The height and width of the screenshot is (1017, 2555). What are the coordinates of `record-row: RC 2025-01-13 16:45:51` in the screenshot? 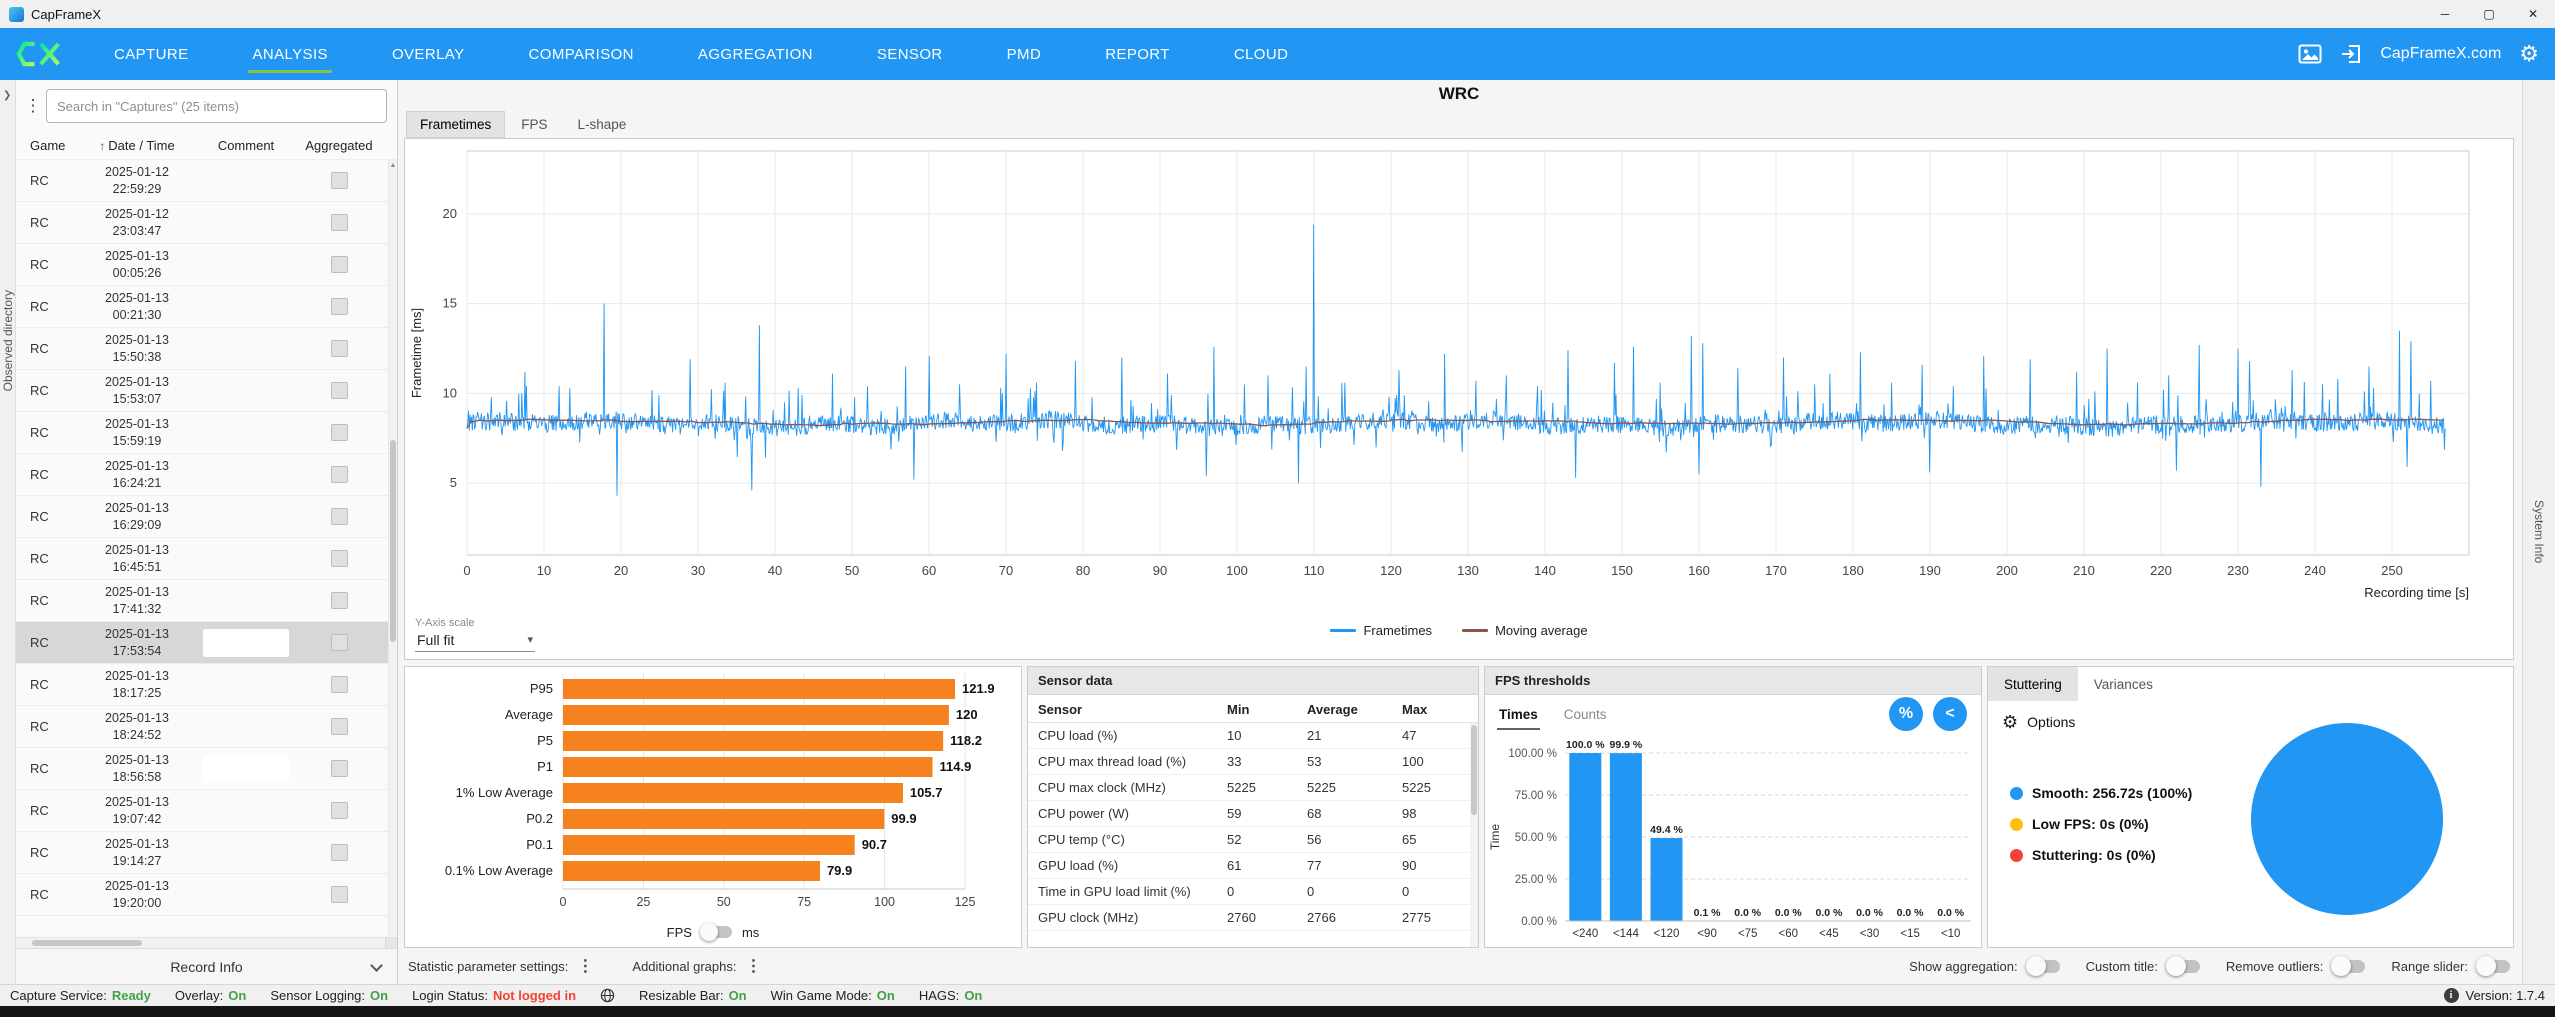 It's located at (206, 559).